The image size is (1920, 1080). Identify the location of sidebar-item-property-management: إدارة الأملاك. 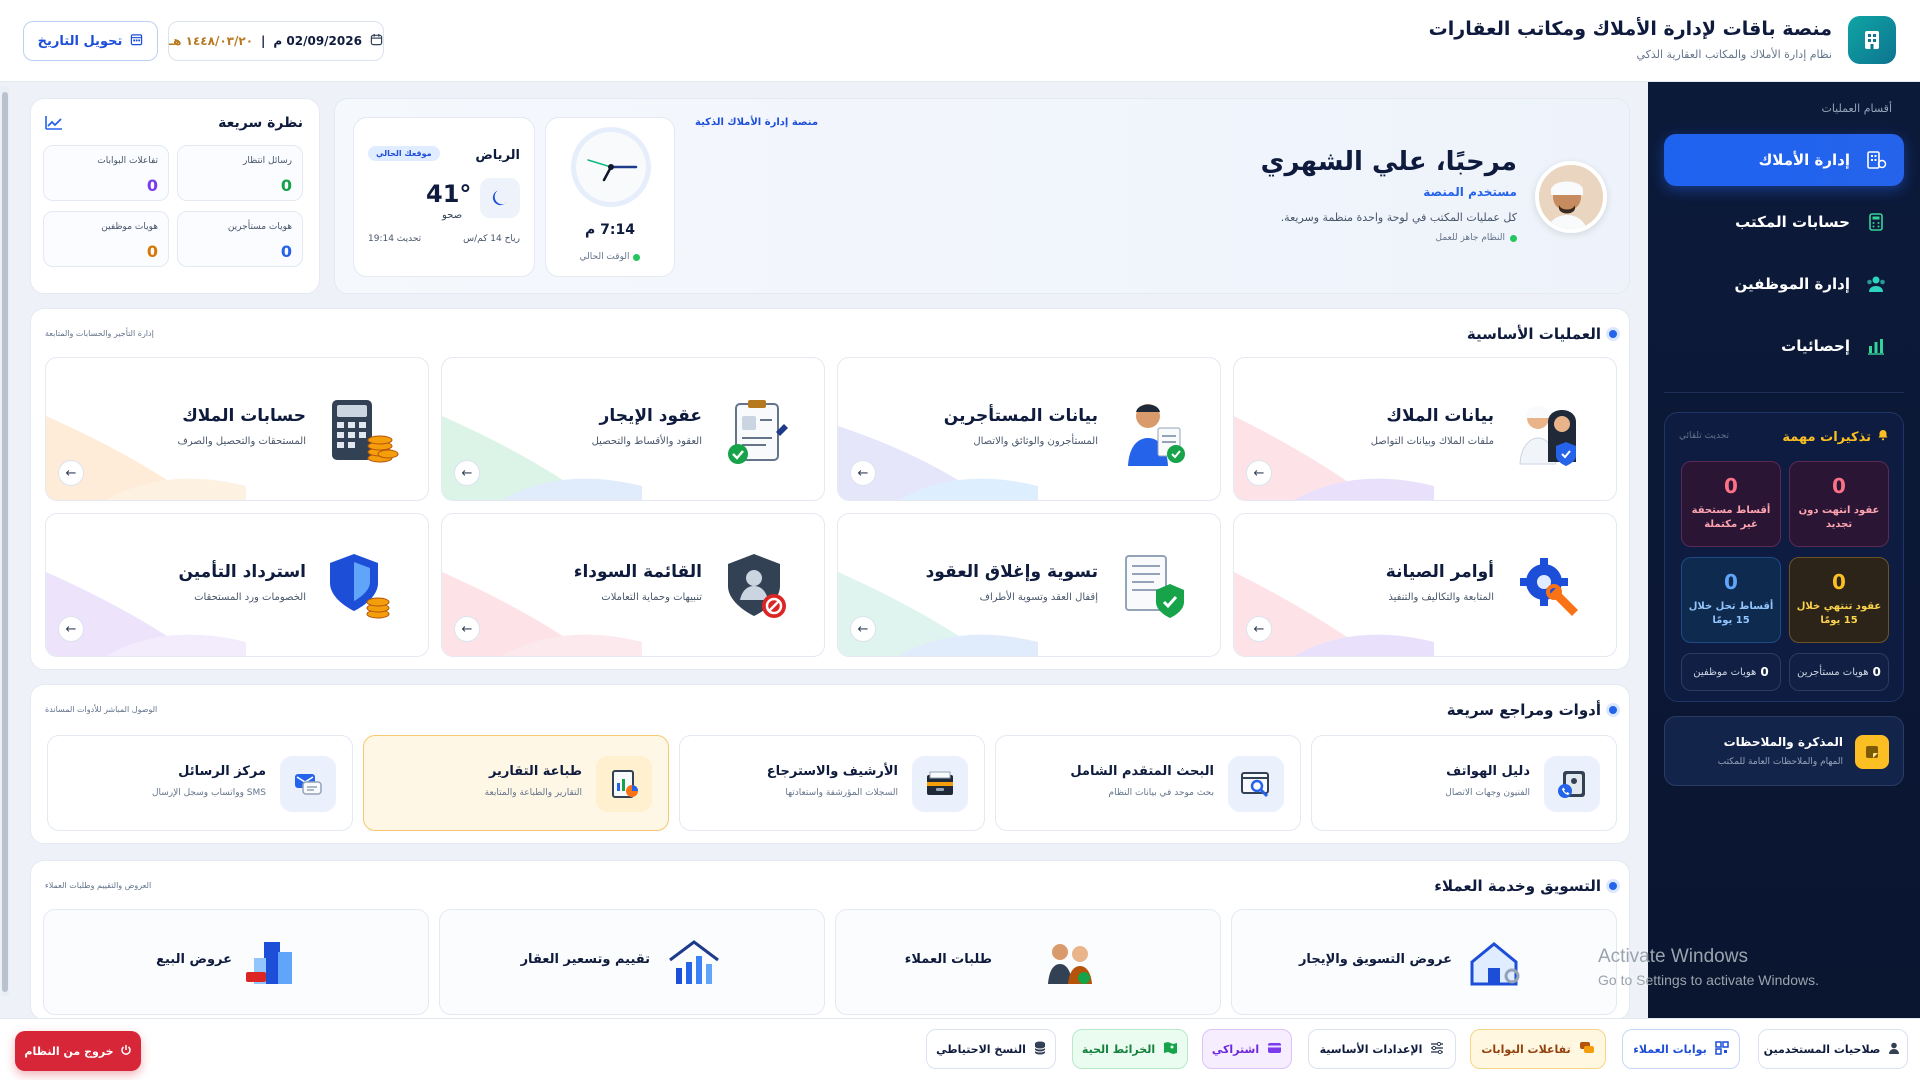
(1784, 160).